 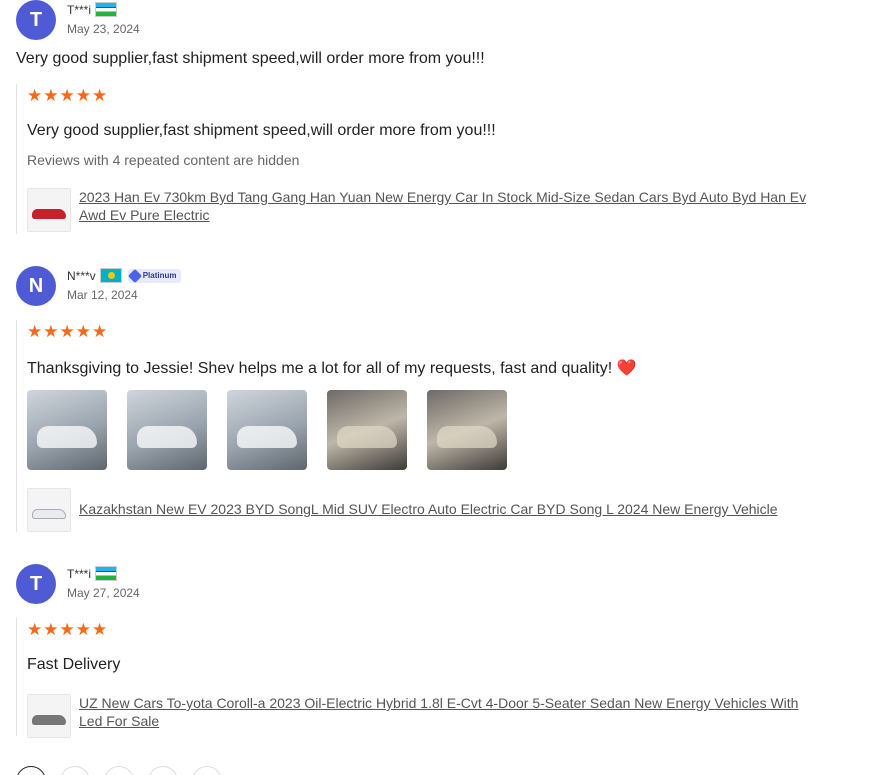 What do you see at coordinates (110, 275) in the screenshot?
I see `kz-flag-icon` at bounding box center [110, 275].